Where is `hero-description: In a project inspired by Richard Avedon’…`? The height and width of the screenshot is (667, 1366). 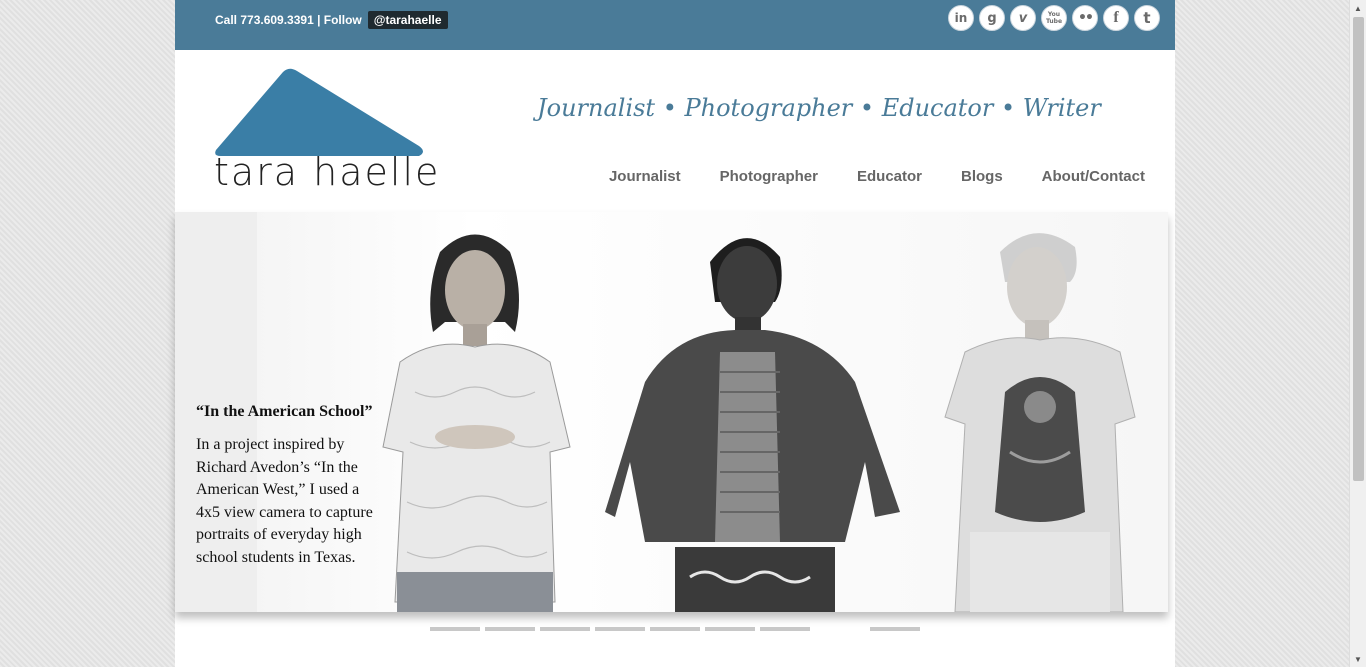 hero-description: In a project inspired by Richard Avedon’… is located at coordinates (284, 501).